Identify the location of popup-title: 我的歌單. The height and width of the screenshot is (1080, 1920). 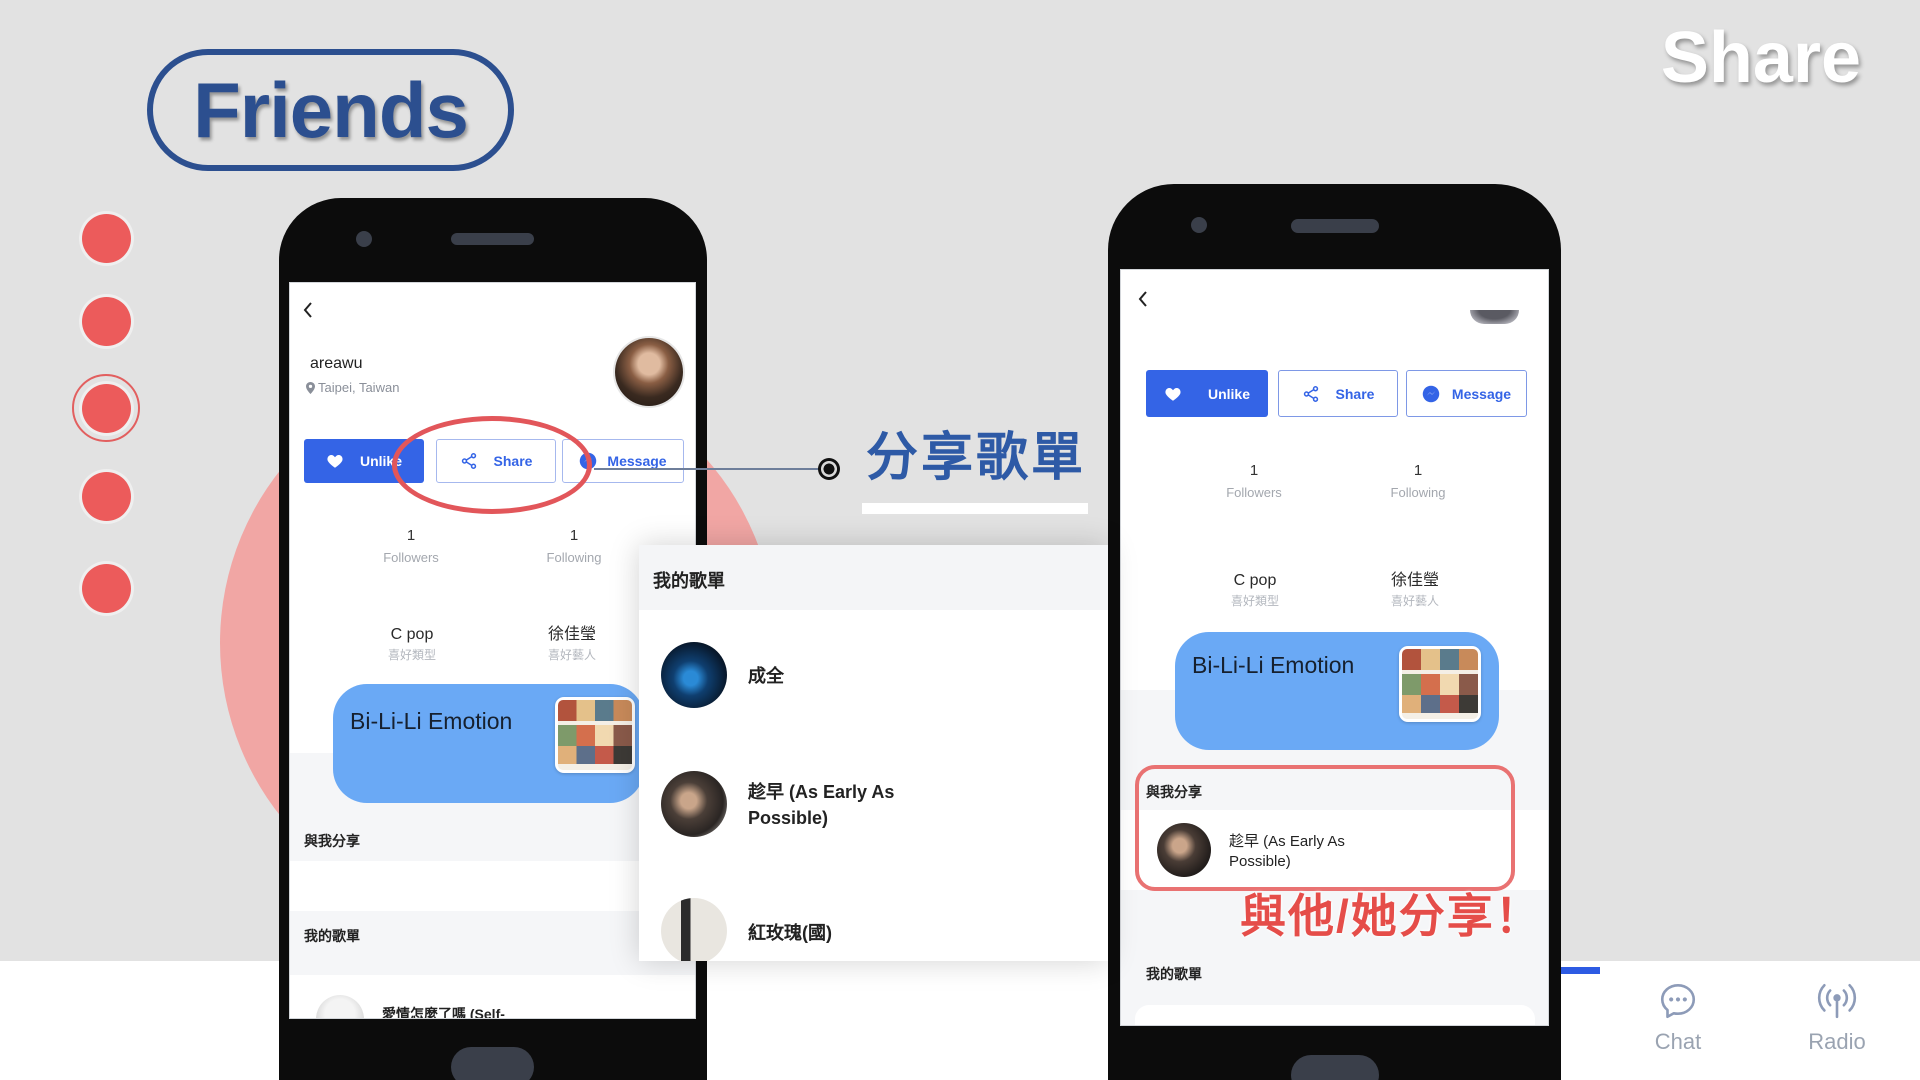
(689, 581).